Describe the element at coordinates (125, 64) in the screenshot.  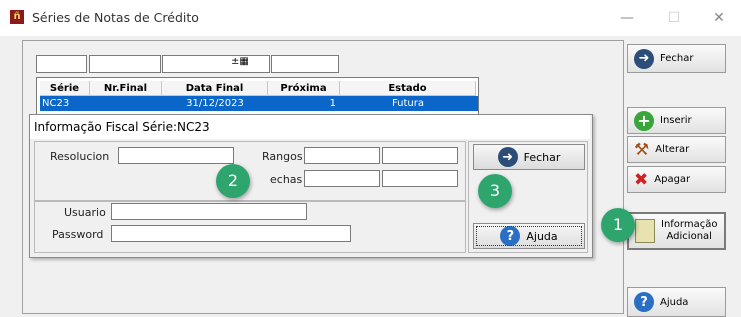
I see `filter-nrfinal-input` at that location.